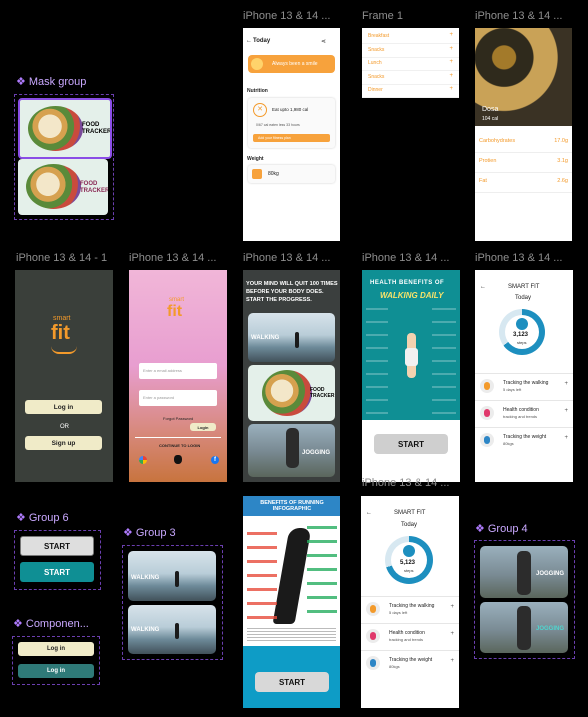  What do you see at coordinates (143, 460) in the screenshot?
I see `google-icon` at bounding box center [143, 460].